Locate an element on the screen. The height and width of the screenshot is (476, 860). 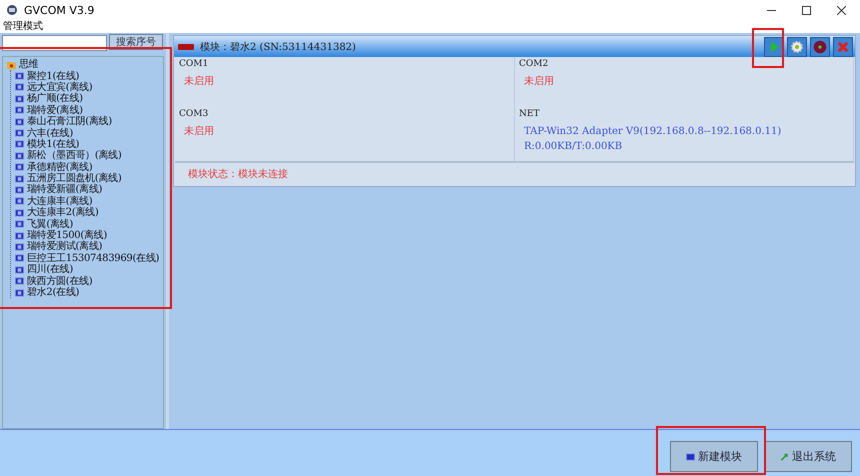
new-module-button: 新建模块 is located at coordinates (714, 456).